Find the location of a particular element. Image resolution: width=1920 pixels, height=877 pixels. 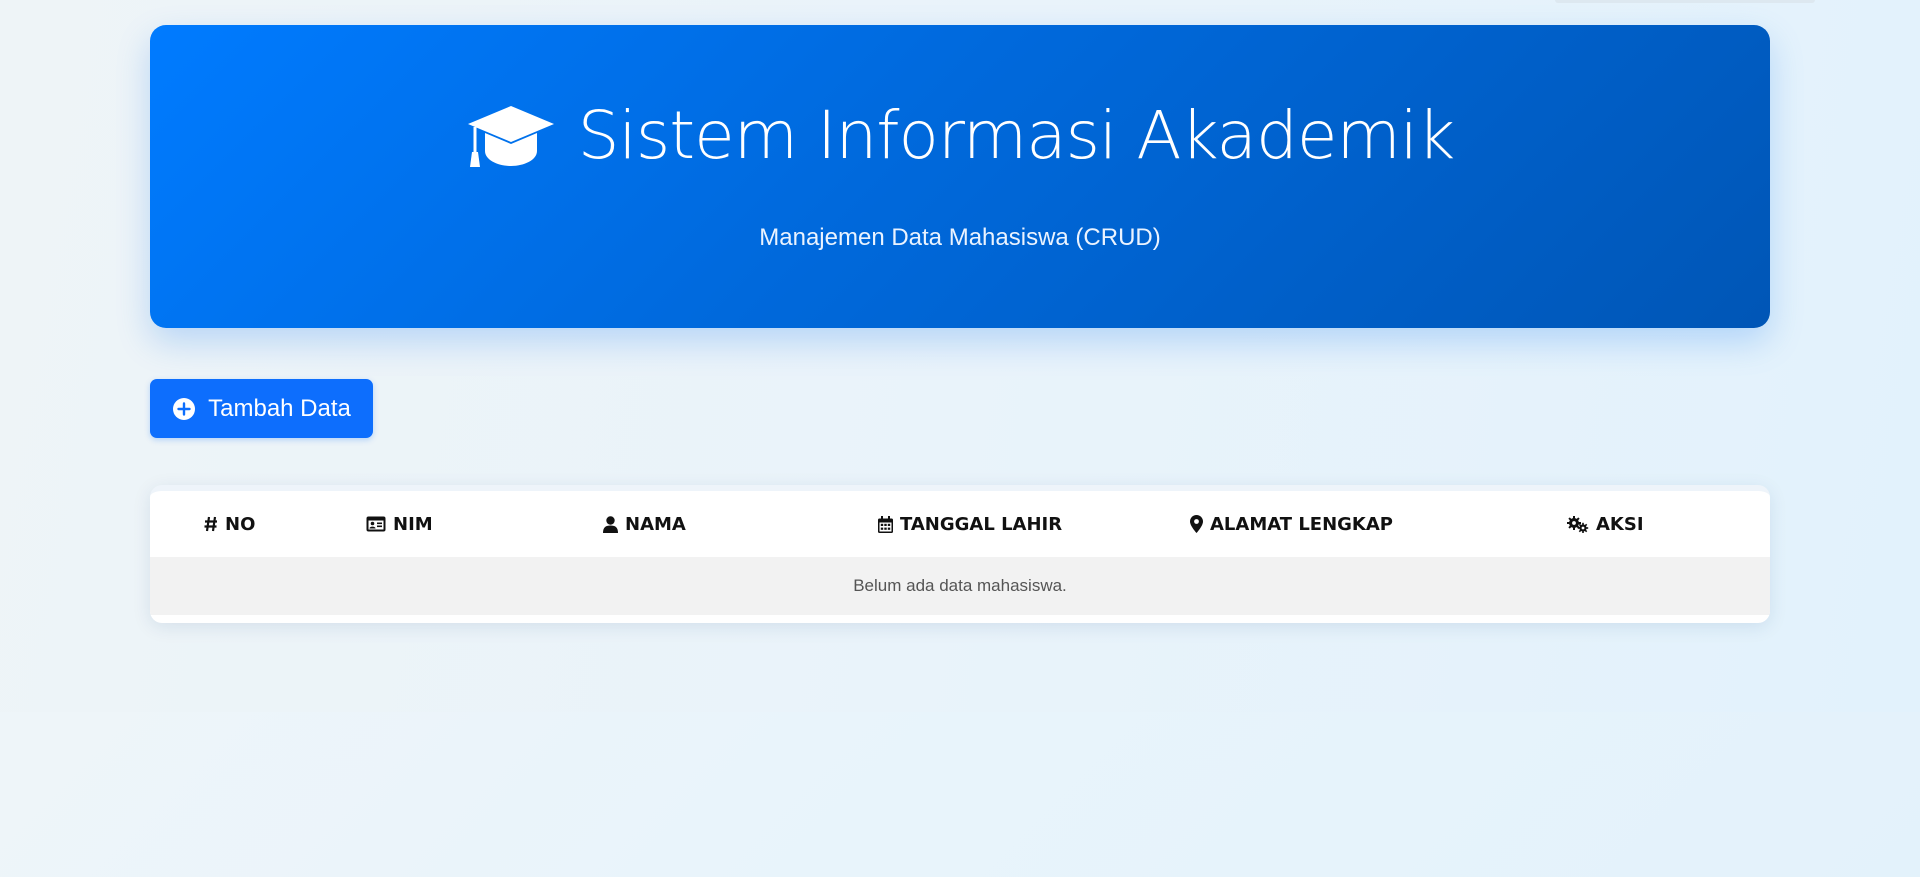

column-header-label: NAMA is located at coordinates (655, 524).